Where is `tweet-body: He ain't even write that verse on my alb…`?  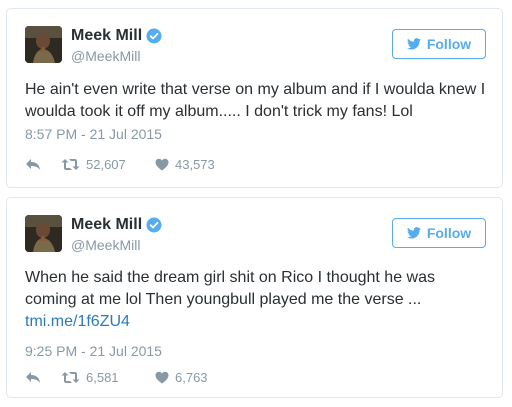
tweet-body: He ain't even write that verse on my alb… is located at coordinates (255, 100).